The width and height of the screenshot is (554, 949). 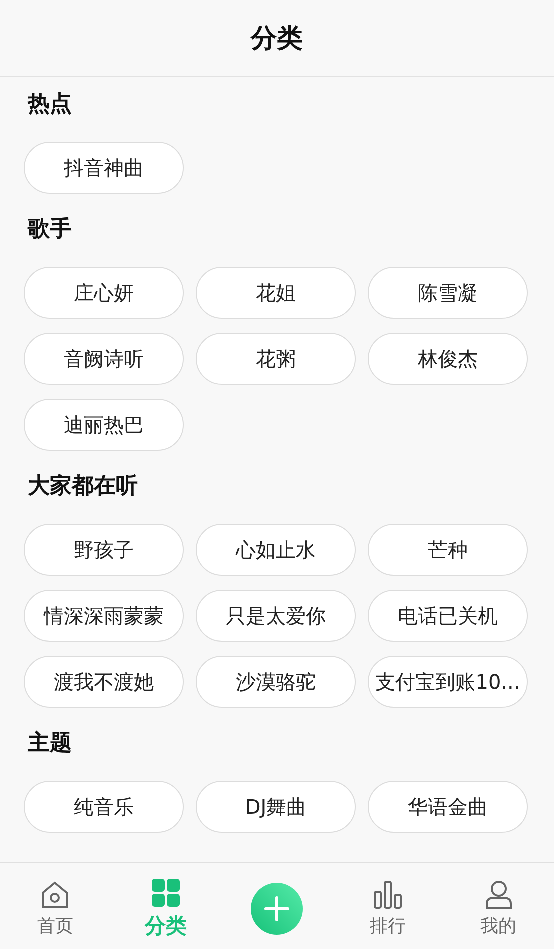 I want to click on tag-chip: 情深深雨蒙蒙, so click(x=104, y=616).